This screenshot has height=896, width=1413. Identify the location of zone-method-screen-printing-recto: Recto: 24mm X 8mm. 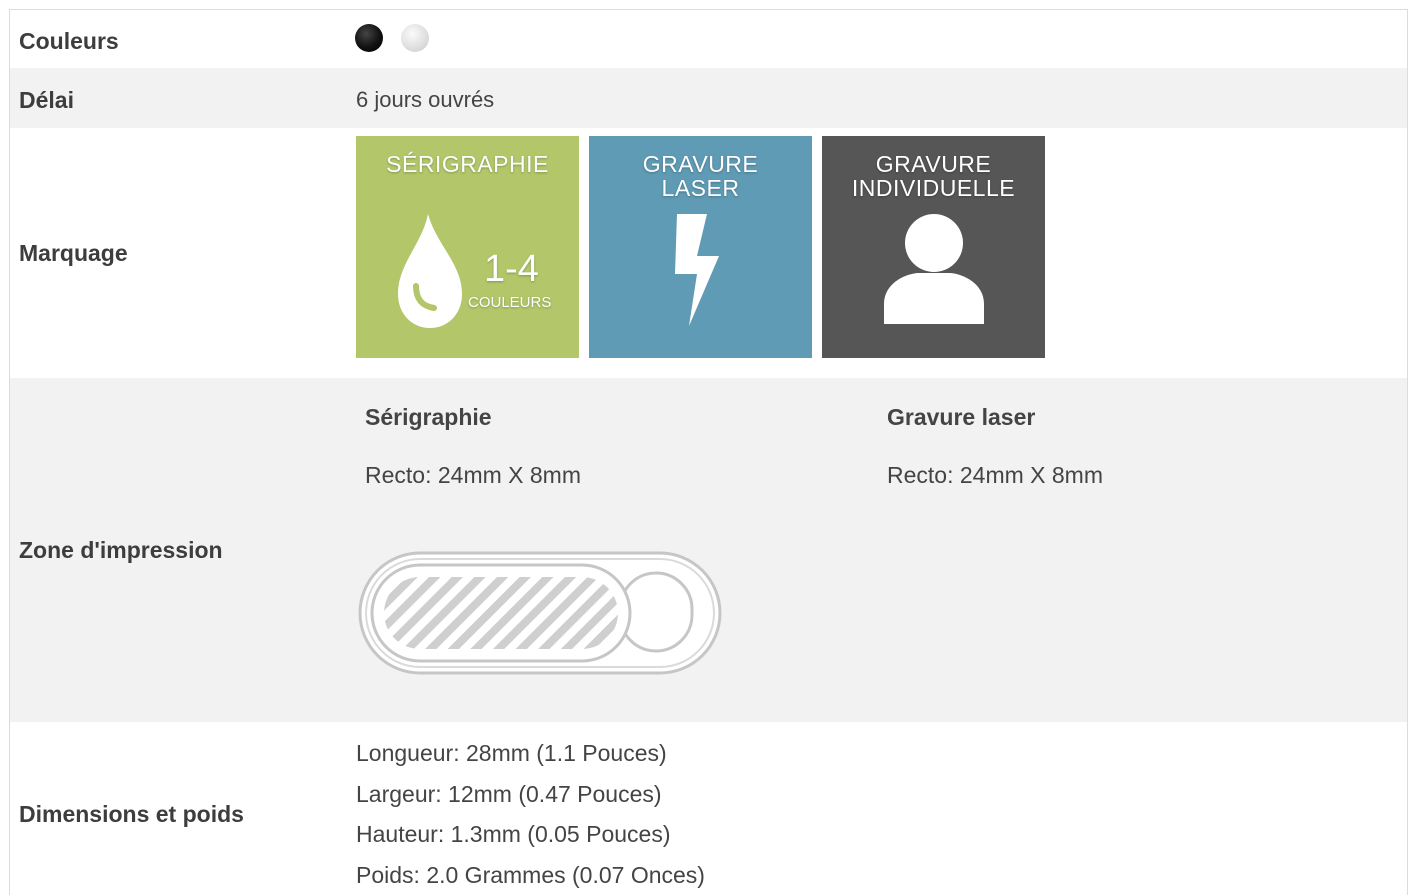
(473, 475).